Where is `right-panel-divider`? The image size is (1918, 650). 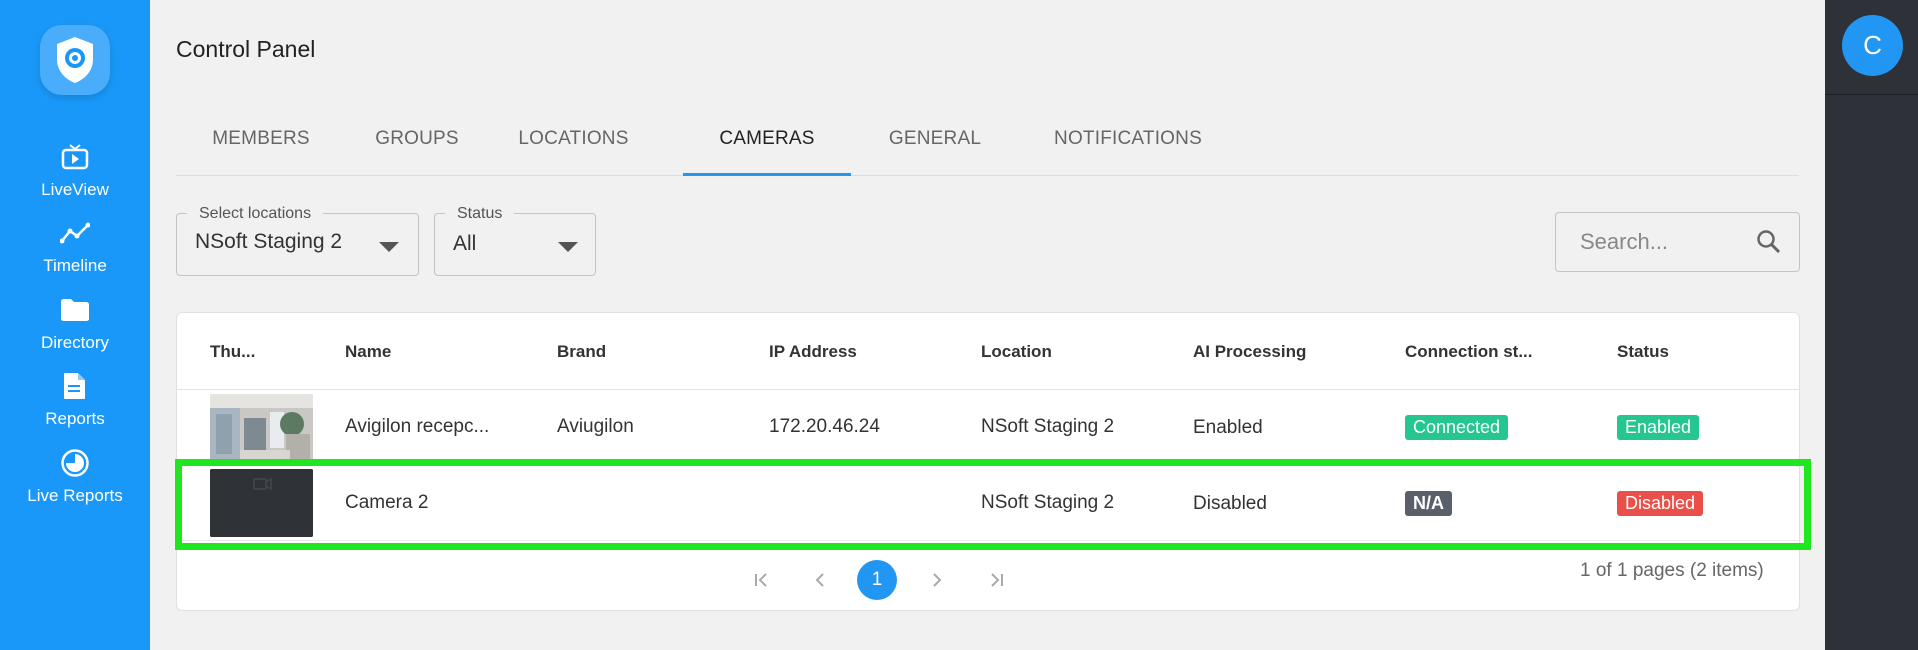 right-panel-divider is located at coordinates (1871, 94).